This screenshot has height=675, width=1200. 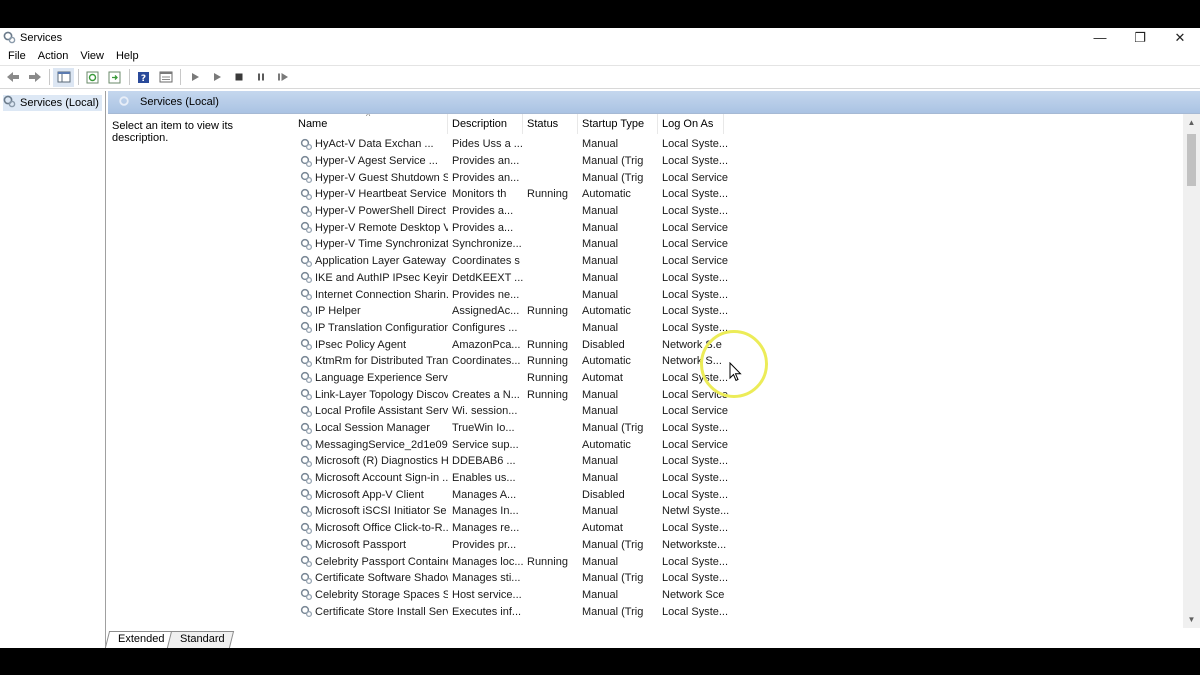 What do you see at coordinates (143, 77) in the screenshot?
I see `help-button: ?` at bounding box center [143, 77].